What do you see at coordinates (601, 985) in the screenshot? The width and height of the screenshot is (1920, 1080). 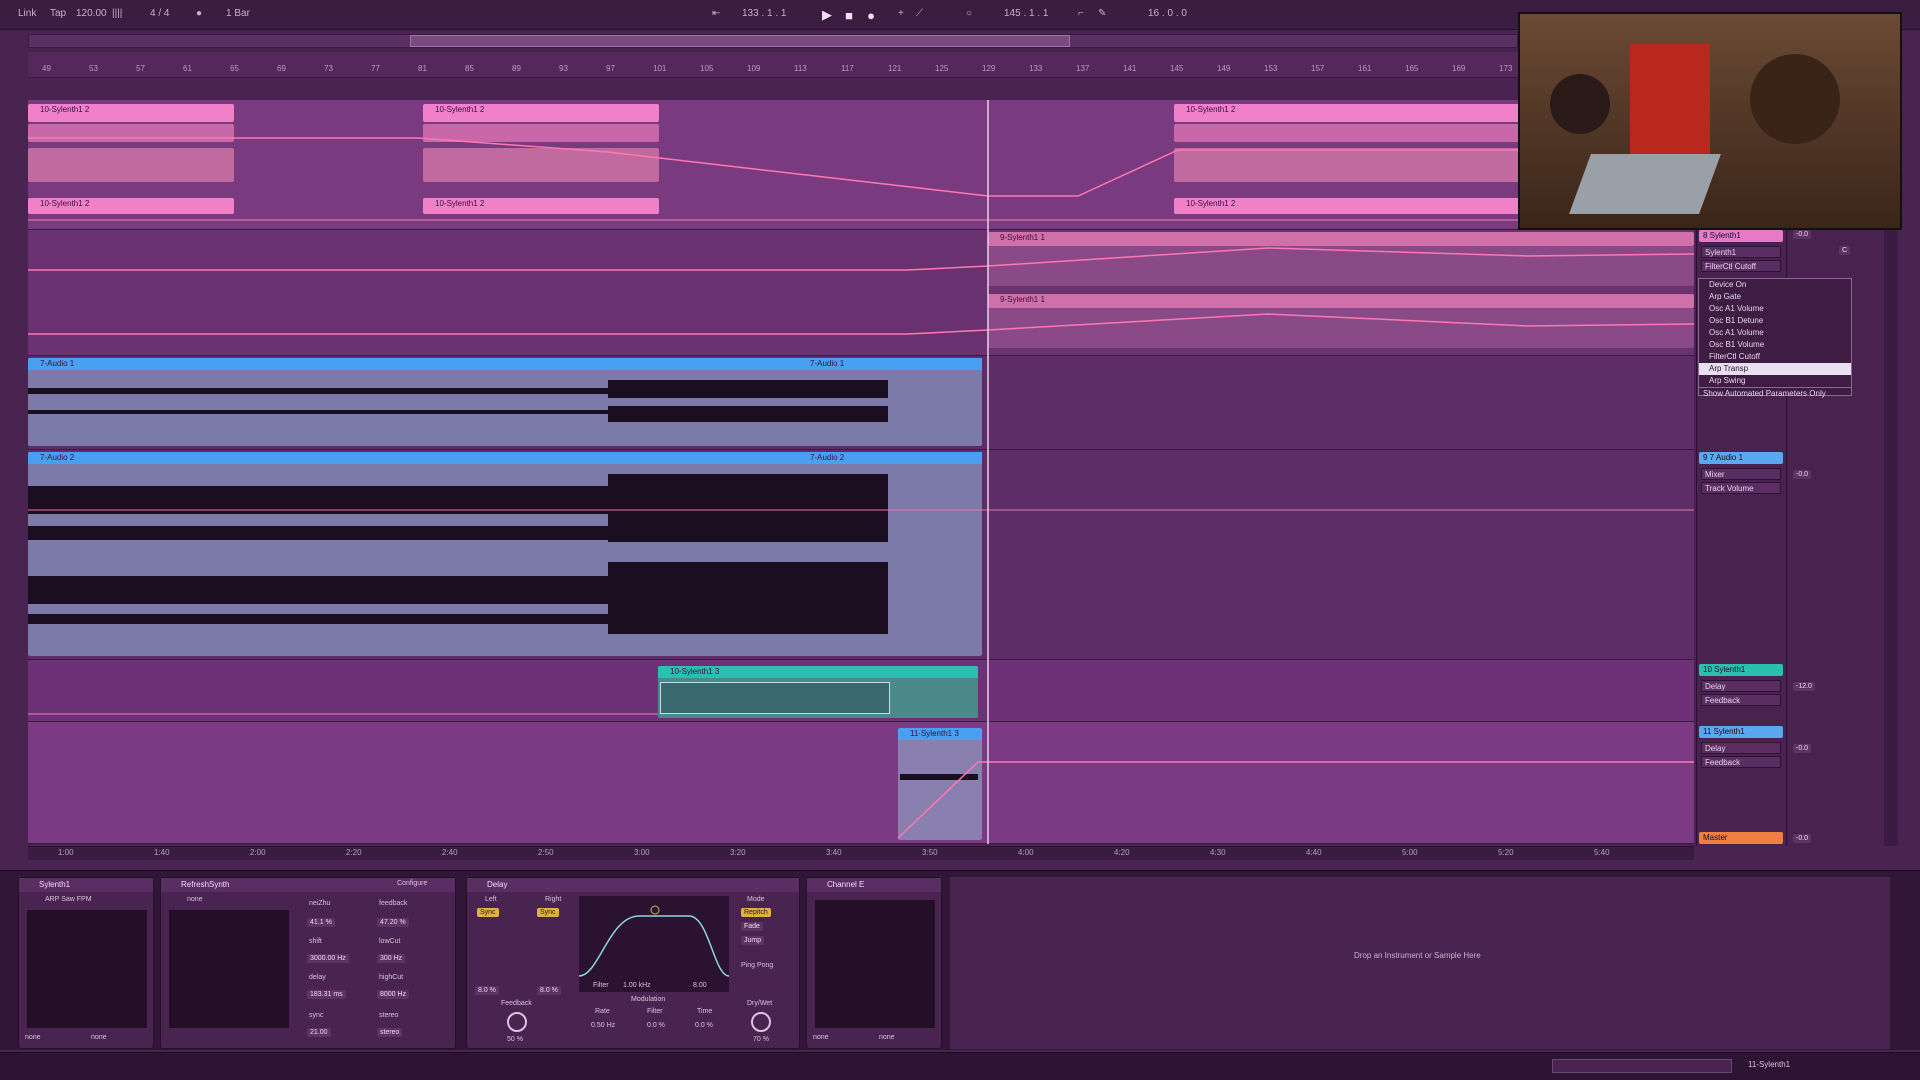 I see `filter-toggle: Filter` at bounding box center [601, 985].